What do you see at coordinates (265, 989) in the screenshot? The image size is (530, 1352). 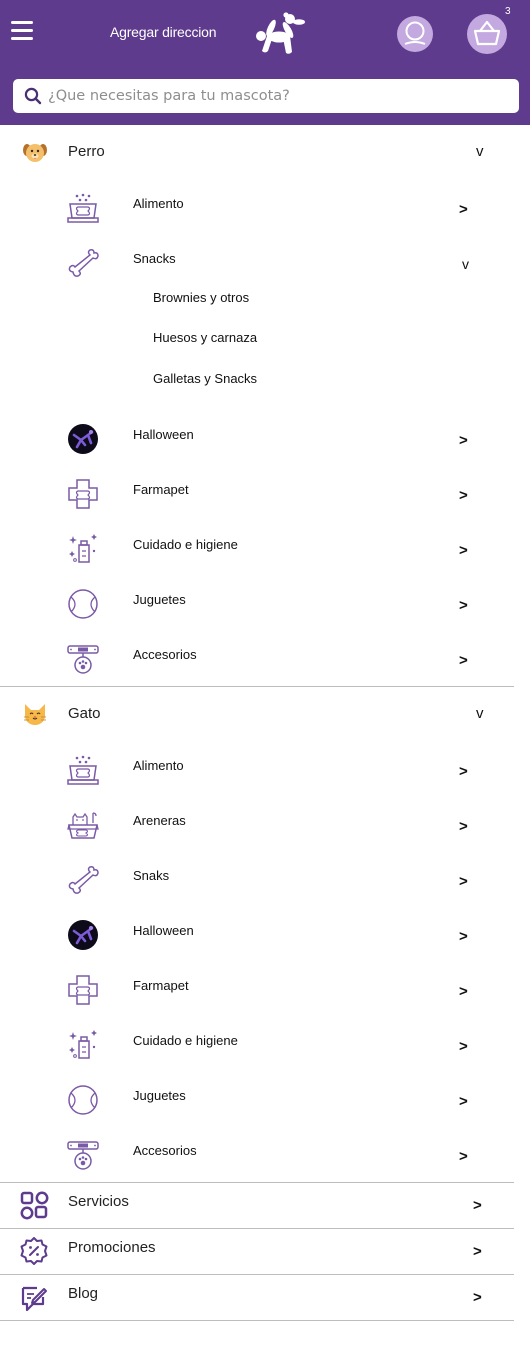 I see `gato-item-farmapet: Farmapet >` at bounding box center [265, 989].